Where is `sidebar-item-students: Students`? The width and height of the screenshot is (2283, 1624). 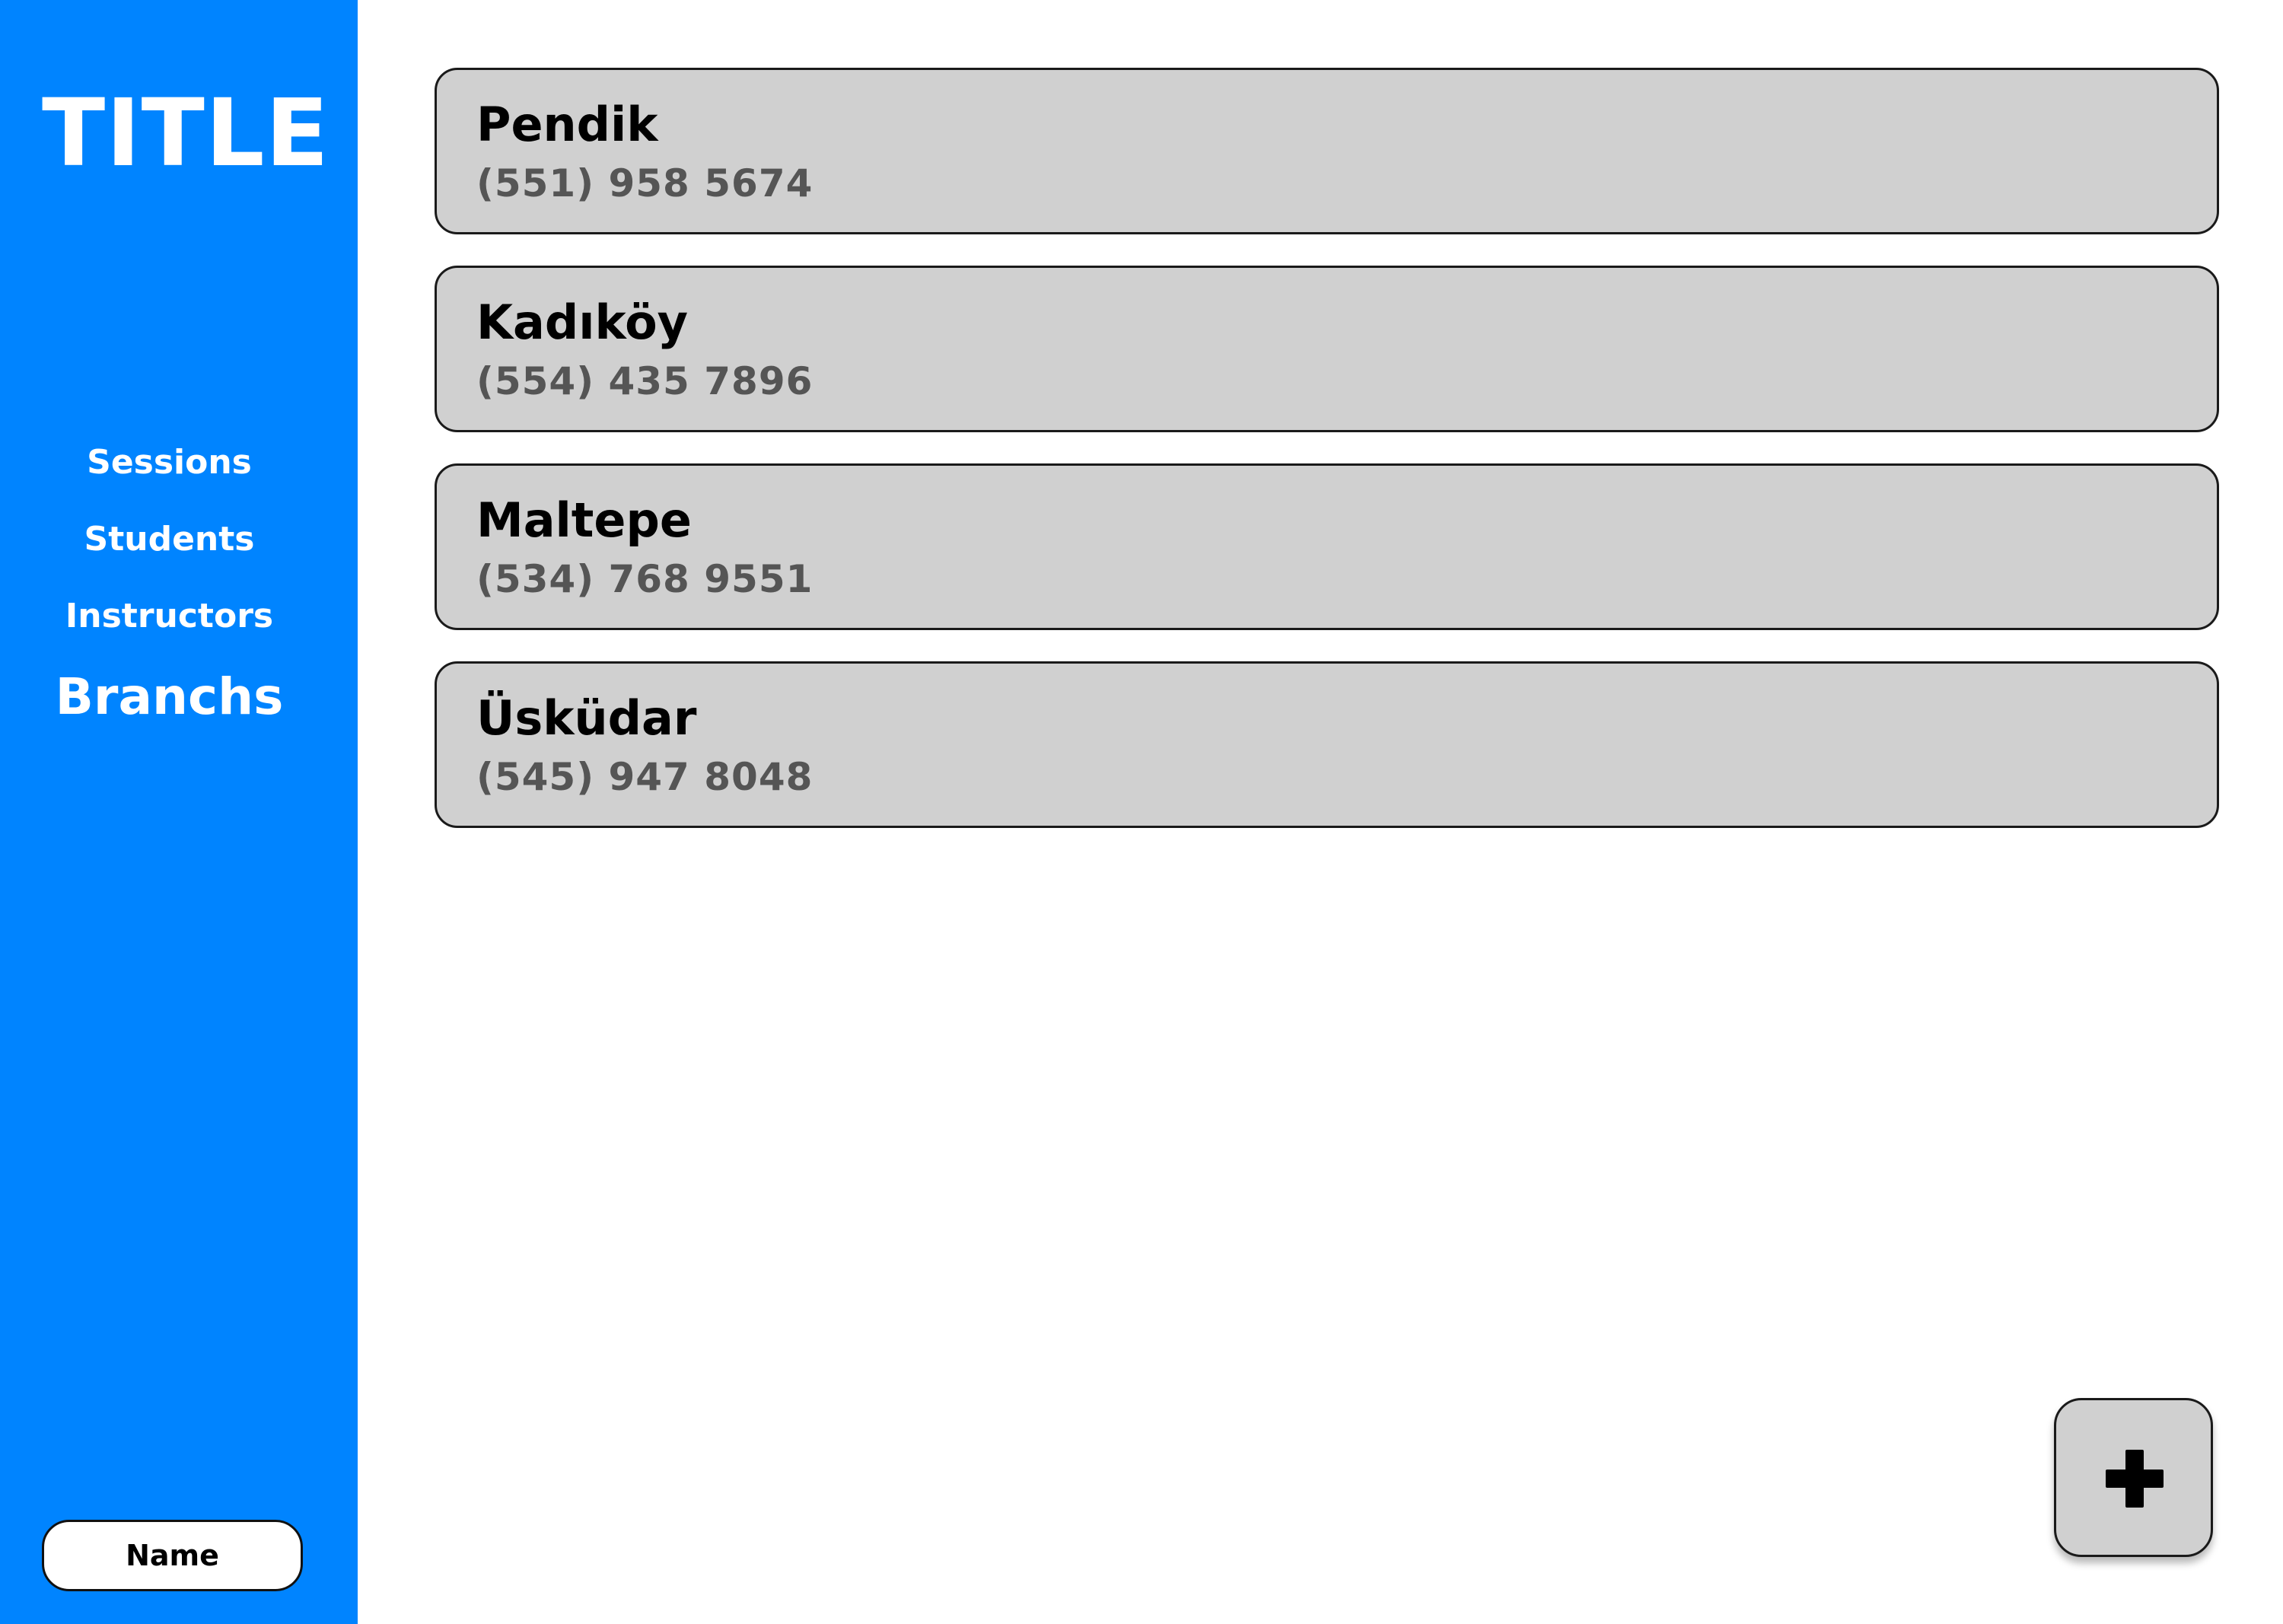
sidebar-item-students: Students is located at coordinates (169, 547).